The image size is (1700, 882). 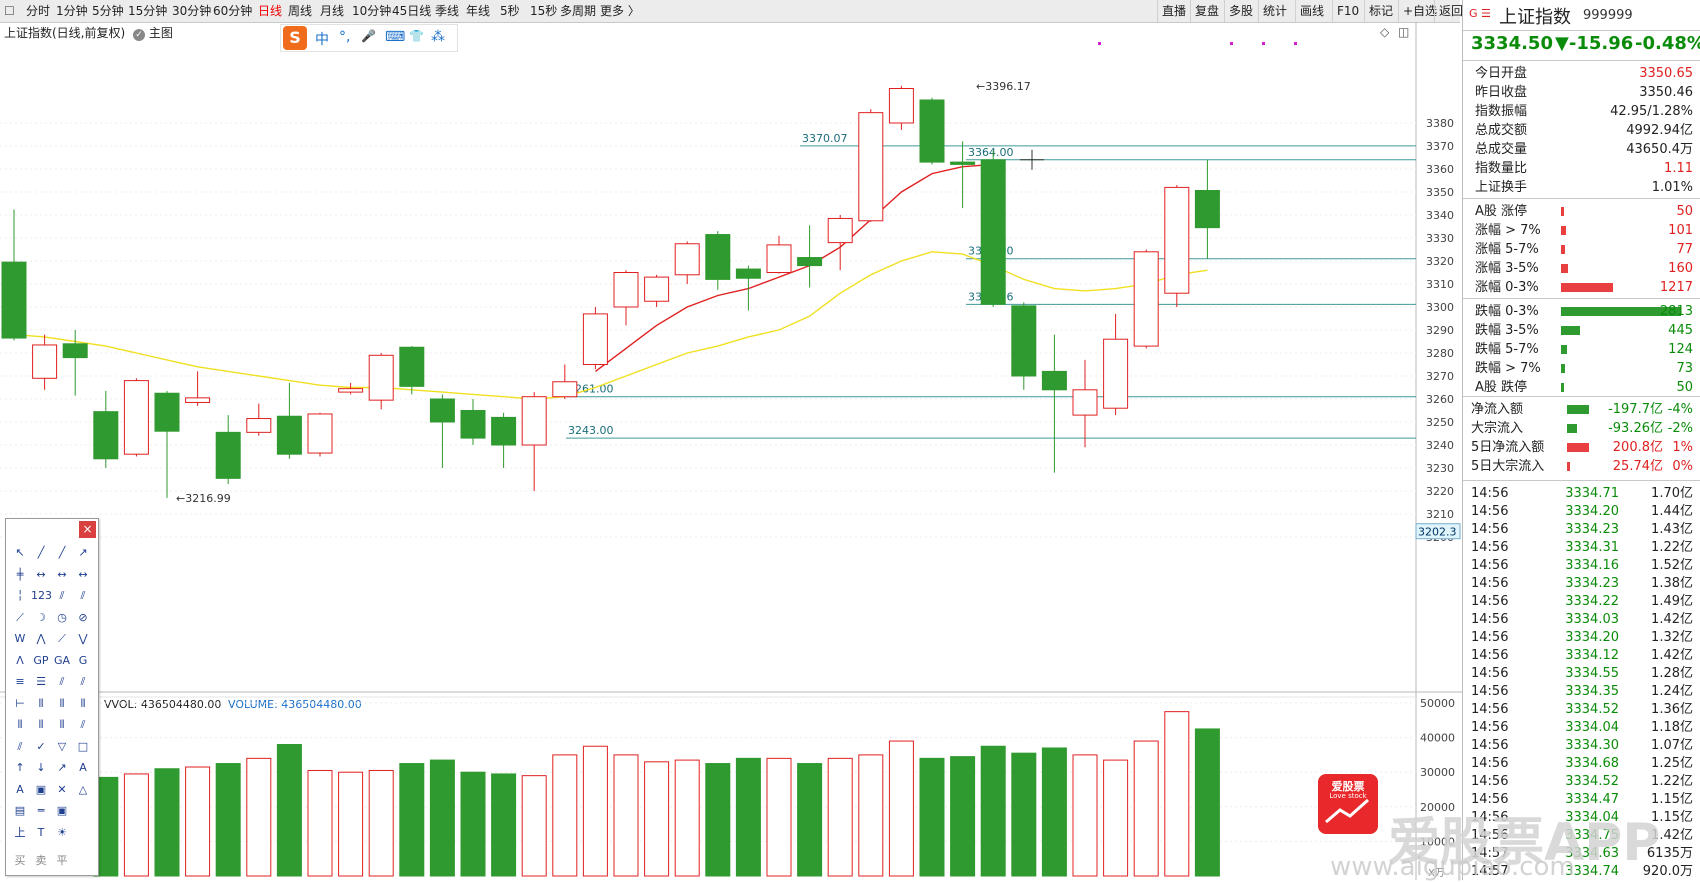 I want to click on trade-shortcut: 卖, so click(x=41, y=861).